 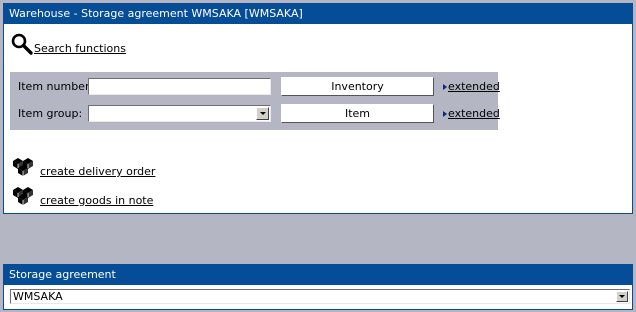 What do you see at coordinates (179, 113) in the screenshot?
I see `item-group-select` at bounding box center [179, 113].